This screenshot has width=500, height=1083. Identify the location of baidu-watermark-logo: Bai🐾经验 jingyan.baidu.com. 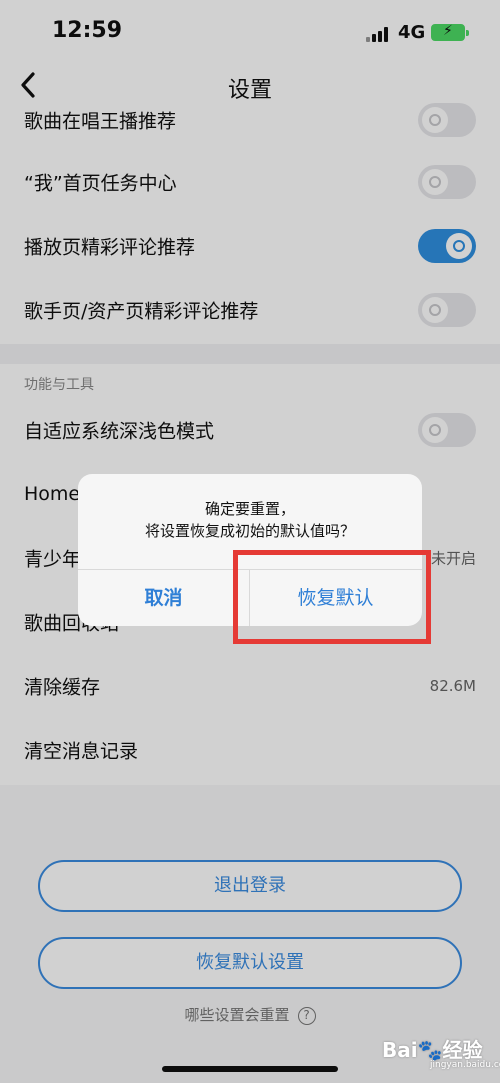
(436, 1052).